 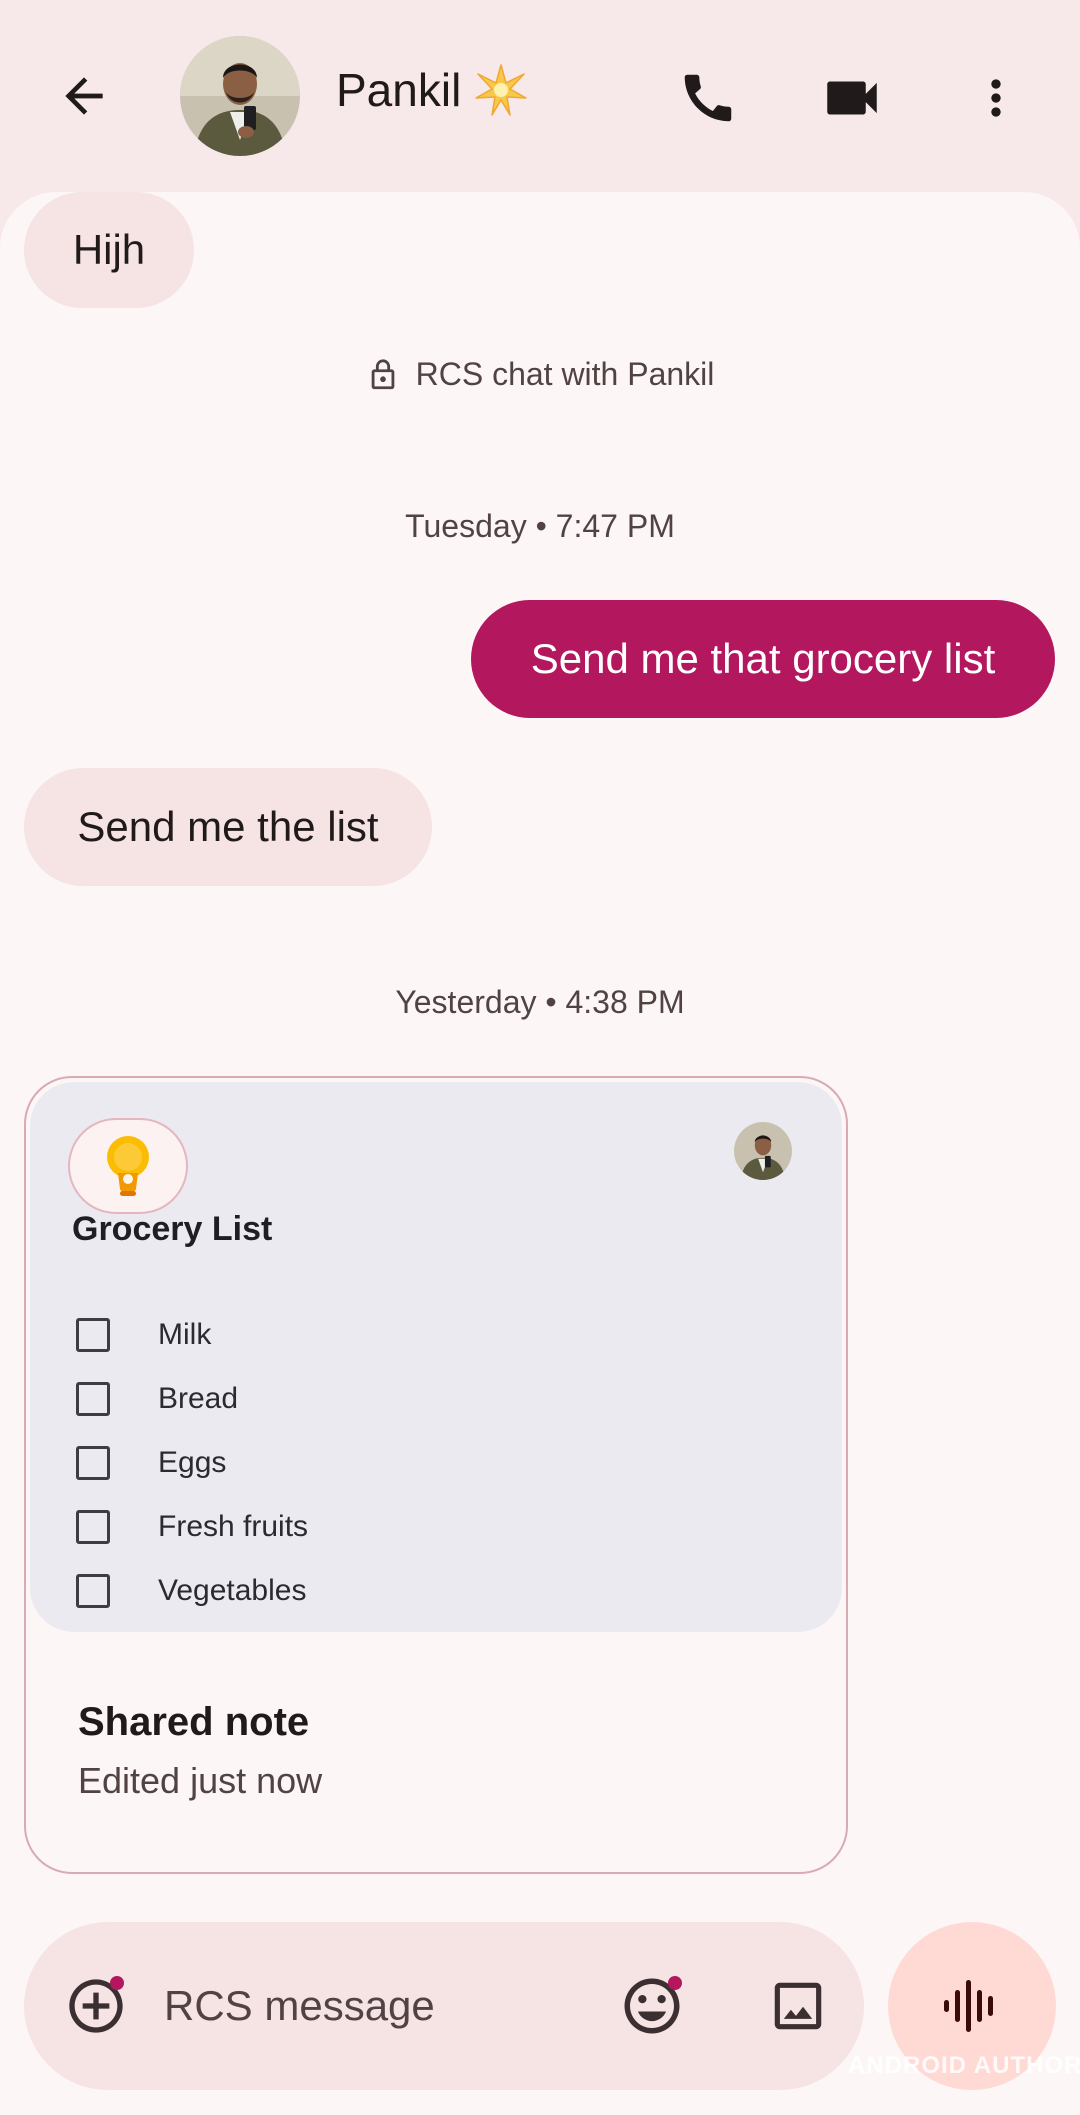 I want to click on message-text: Hijh, so click(x=109, y=249).